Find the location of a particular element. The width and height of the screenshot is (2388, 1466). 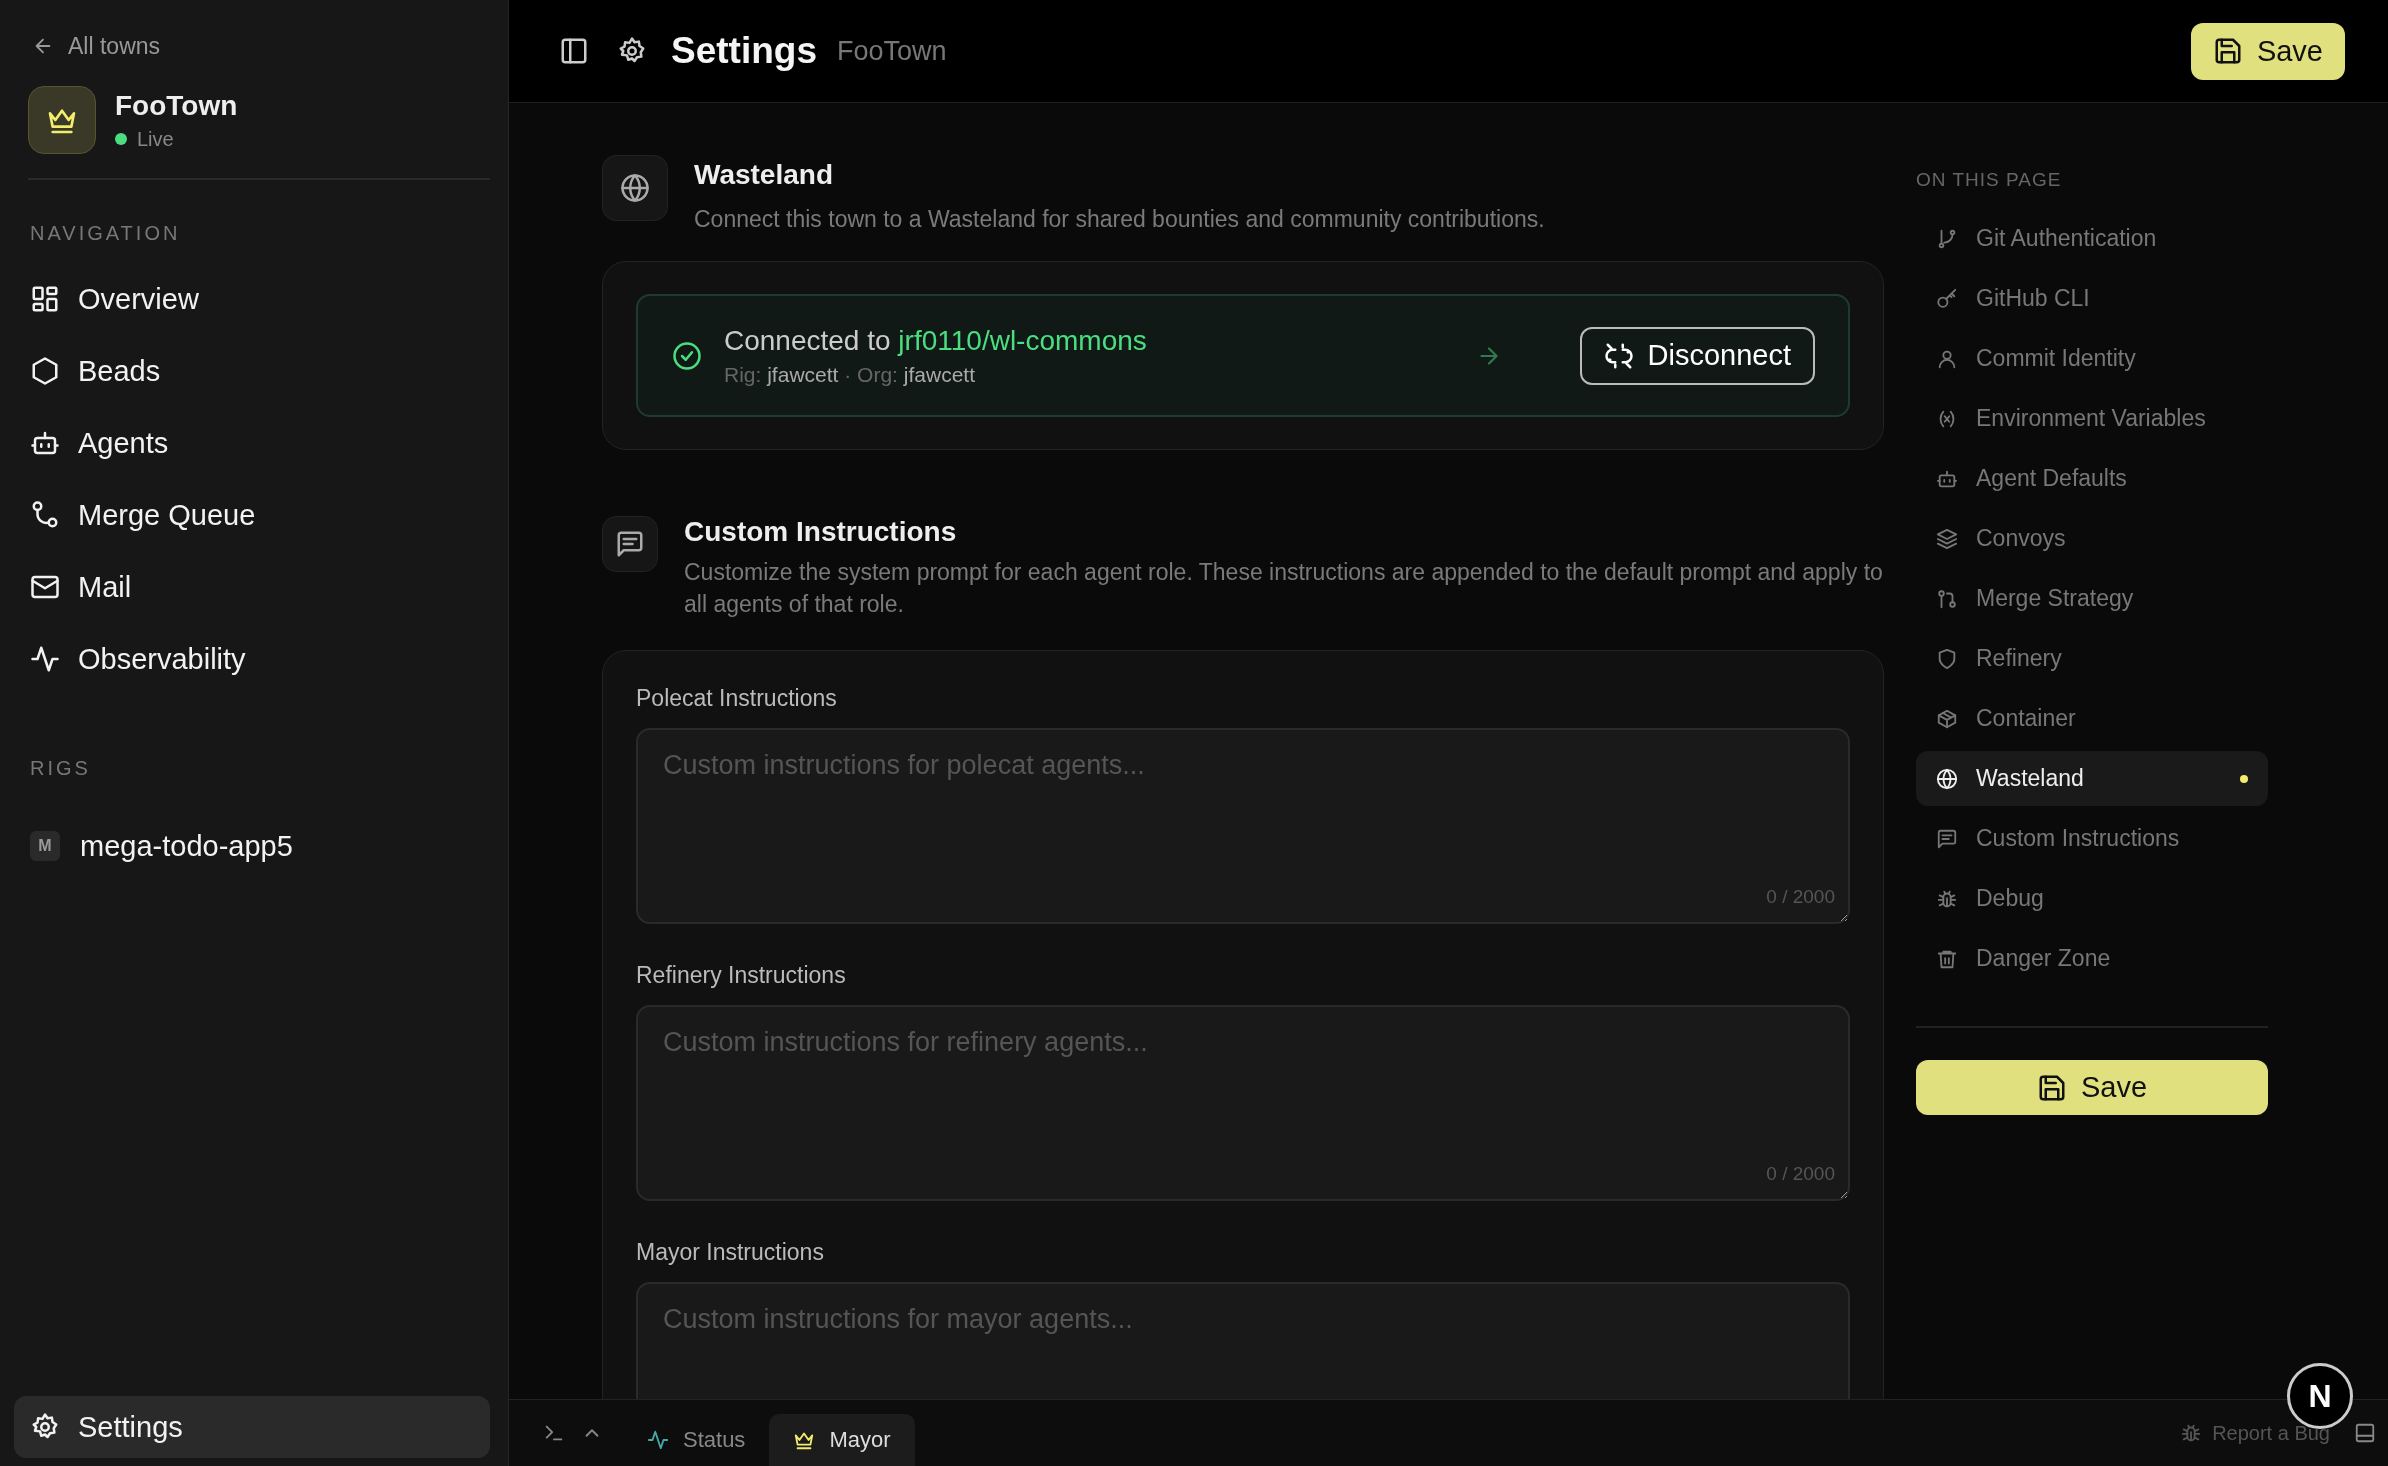

section-description: Customize the system prompt for each agent role. These instructions are appended to the default prompt and apply to all agents of that role. is located at coordinates (1284, 588).